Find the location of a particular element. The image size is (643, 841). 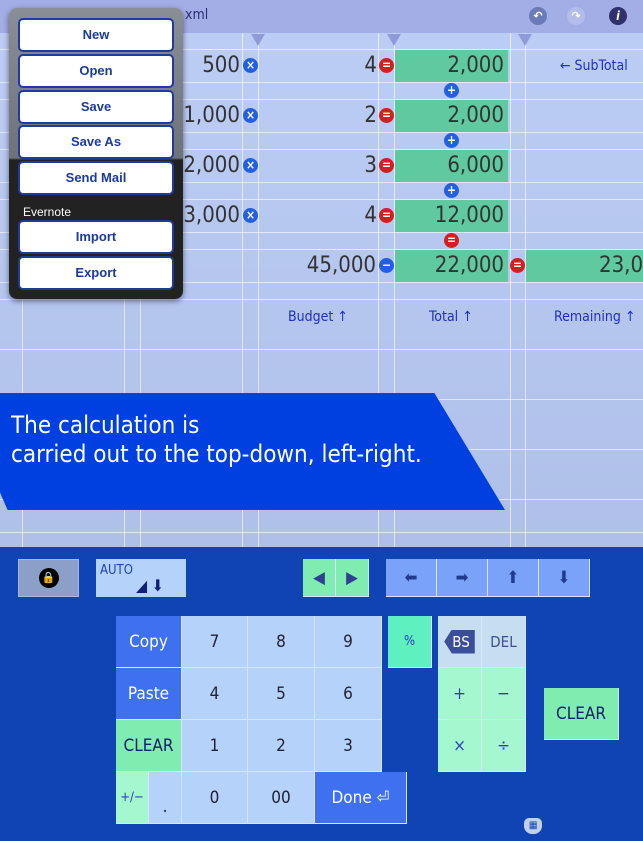

banner-line-1: The calculation is is located at coordinates (105, 425).